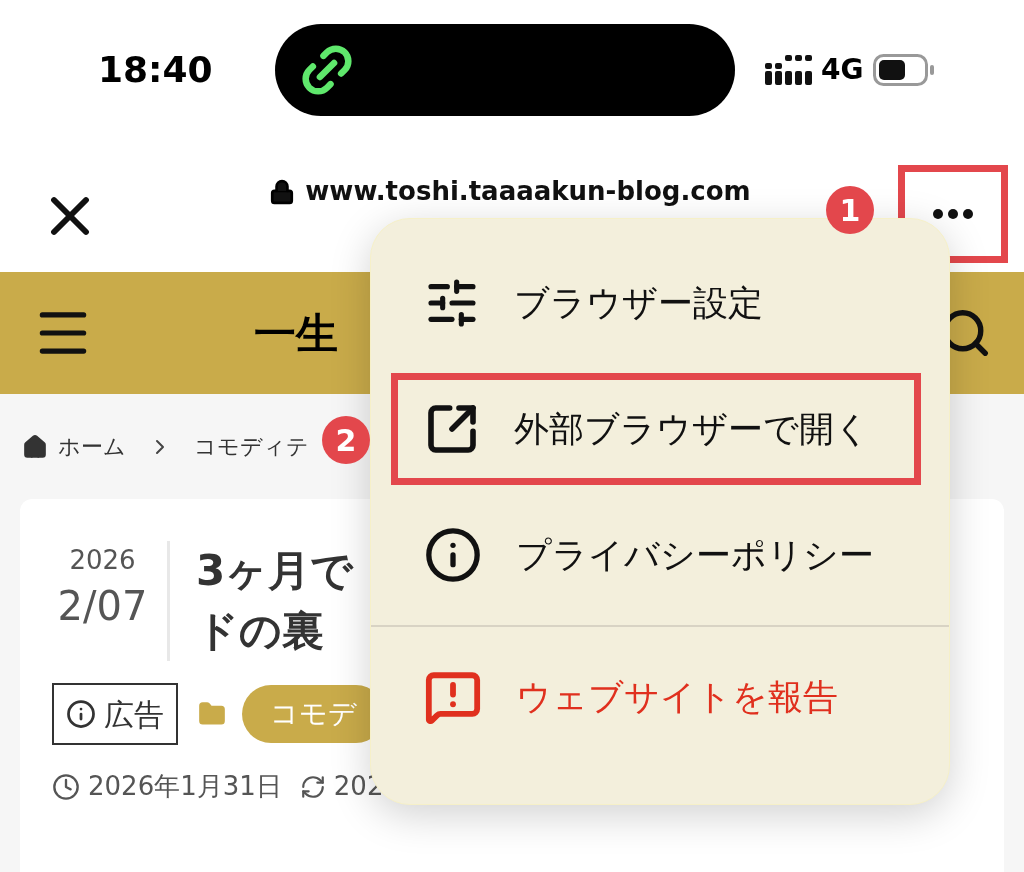  Describe the element at coordinates (850, 210) in the screenshot. I see `step-number-badge: 1` at that location.